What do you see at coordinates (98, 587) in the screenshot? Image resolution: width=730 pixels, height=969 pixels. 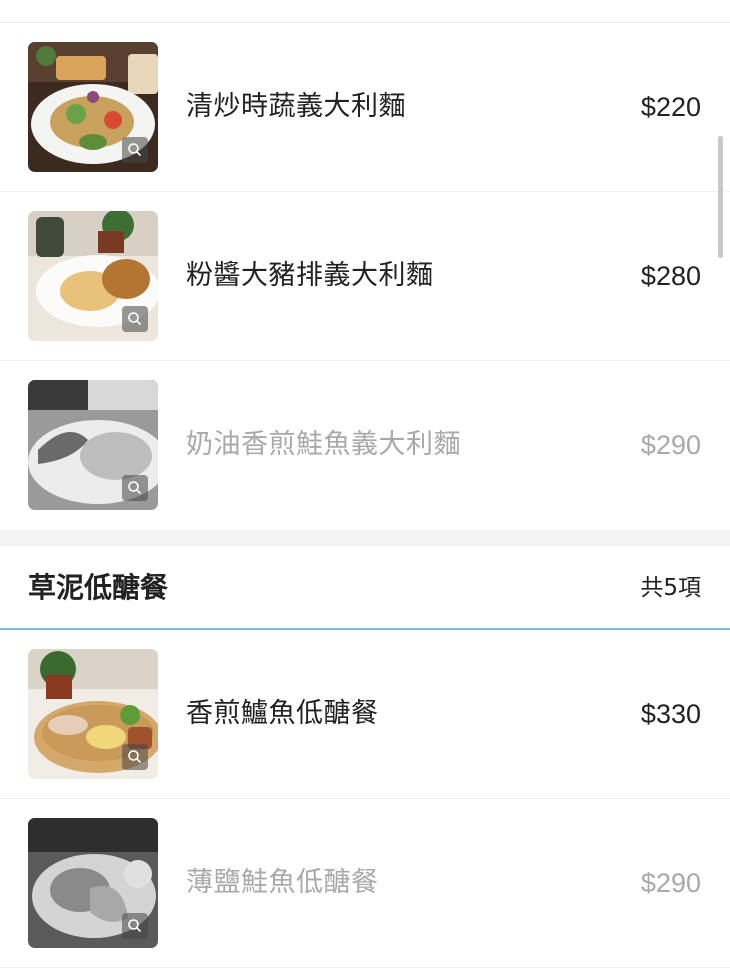 I see `section-title: 草泥低醣餐` at bounding box center [98, 587].